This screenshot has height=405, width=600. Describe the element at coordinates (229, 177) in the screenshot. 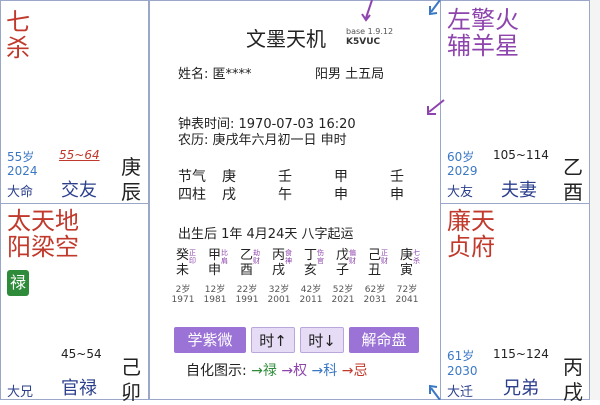

I see `pillar-stem: 庚` at that location.